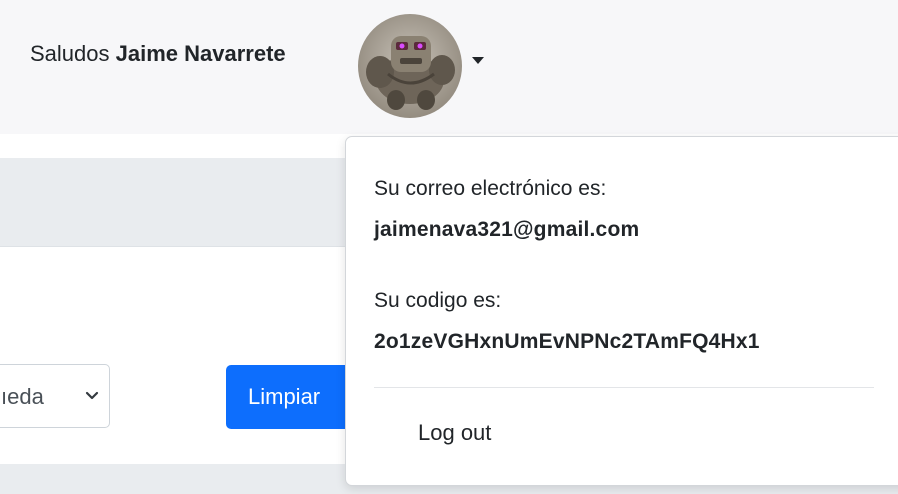 The width and height of the screenshot is (898, 494). Describe the element at coordinates (490, 188) in the screenshot. I see `email-label: Su correo electrónico es:` at that location.